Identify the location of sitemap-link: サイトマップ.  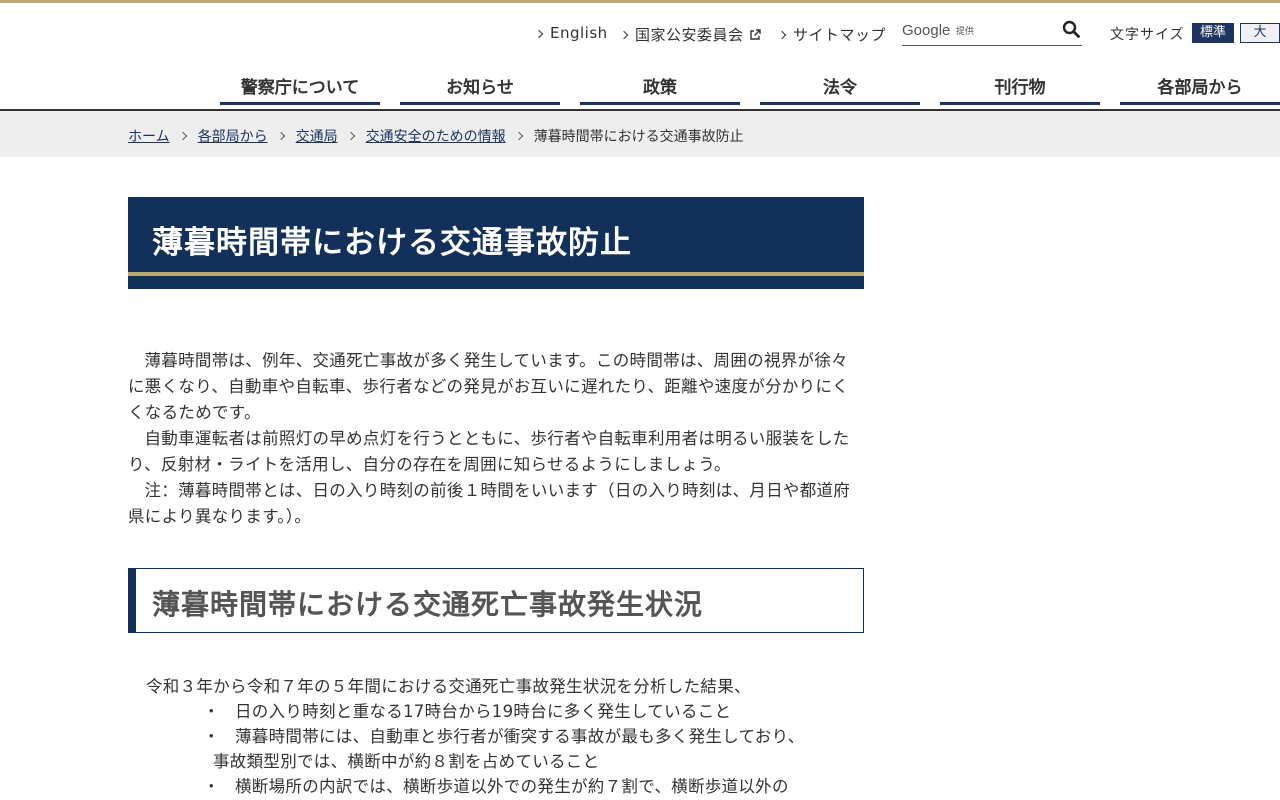
(832, 34).